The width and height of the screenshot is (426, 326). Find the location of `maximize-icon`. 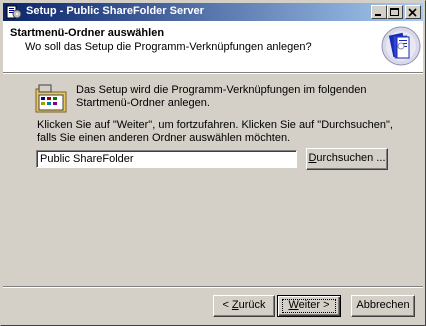

maximize-icon is located at coordinates (394, 12).